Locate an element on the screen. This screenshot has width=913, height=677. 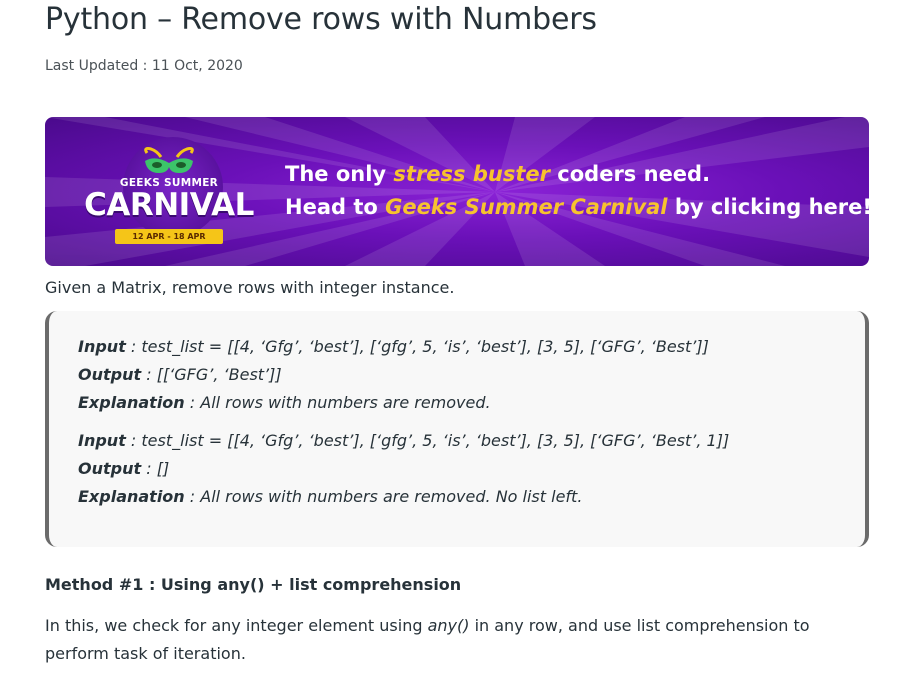
banner-line-2-highlight: Geeks Summer Carnival is located at coordinates (526, 207).